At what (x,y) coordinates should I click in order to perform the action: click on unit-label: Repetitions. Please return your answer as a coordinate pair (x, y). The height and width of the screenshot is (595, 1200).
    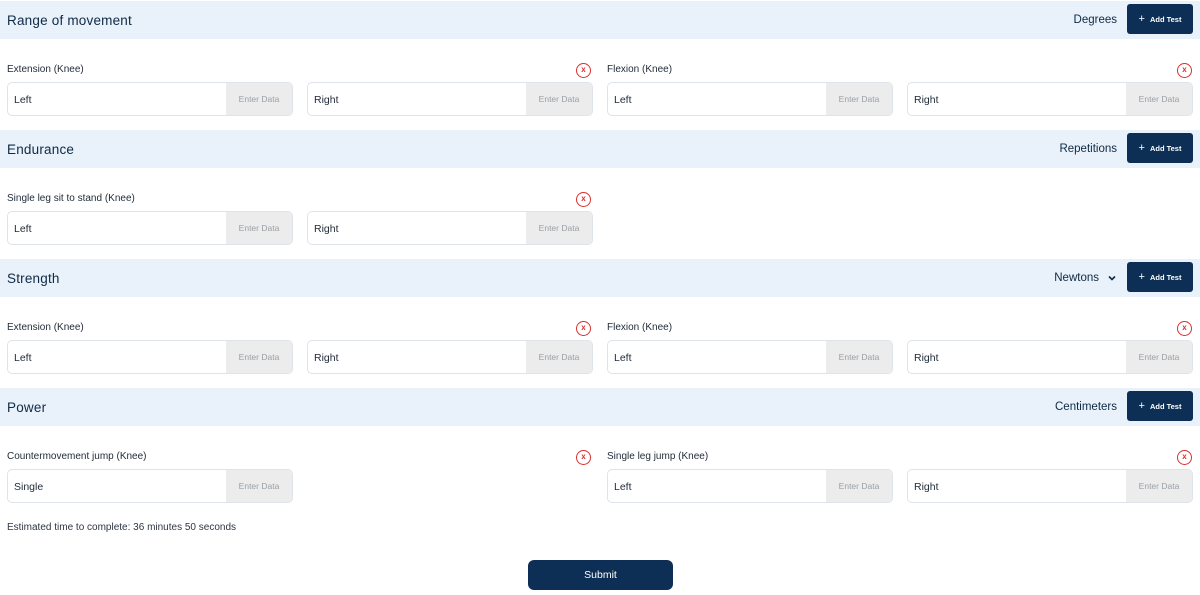
    Looking at the image, I should click on (1088, 149).